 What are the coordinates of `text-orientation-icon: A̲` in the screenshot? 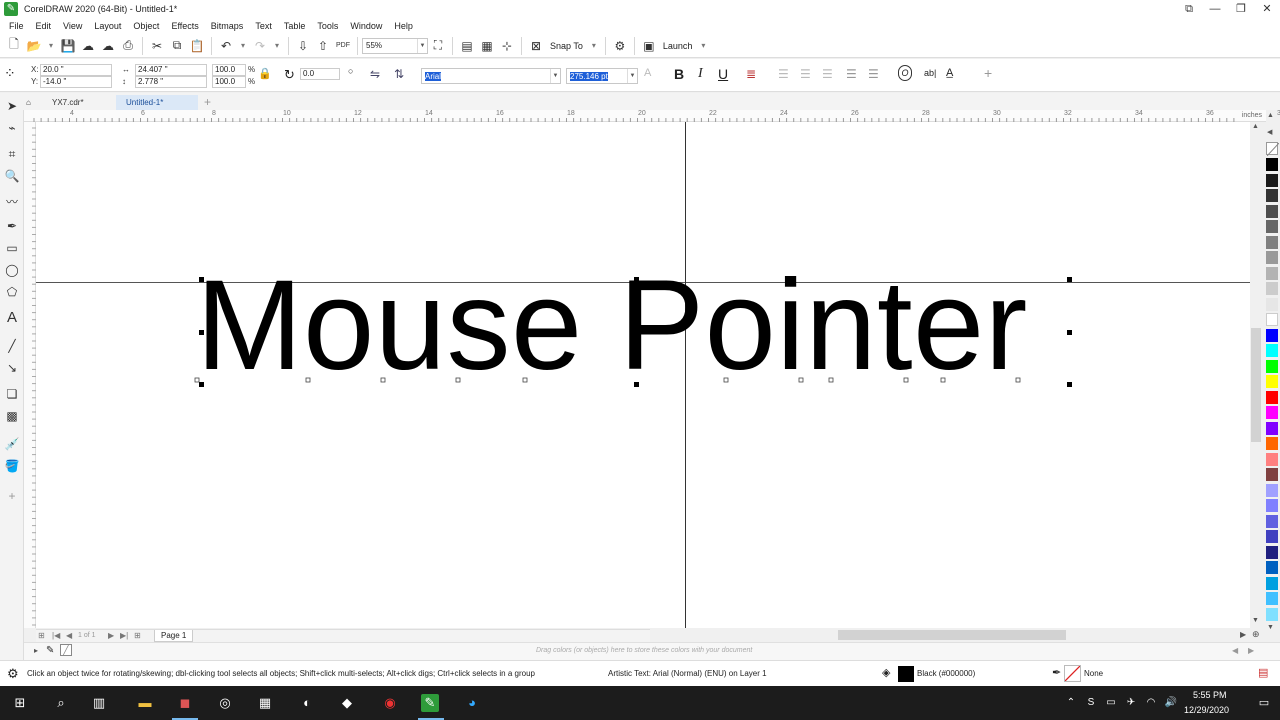 It's located at (949, 73).